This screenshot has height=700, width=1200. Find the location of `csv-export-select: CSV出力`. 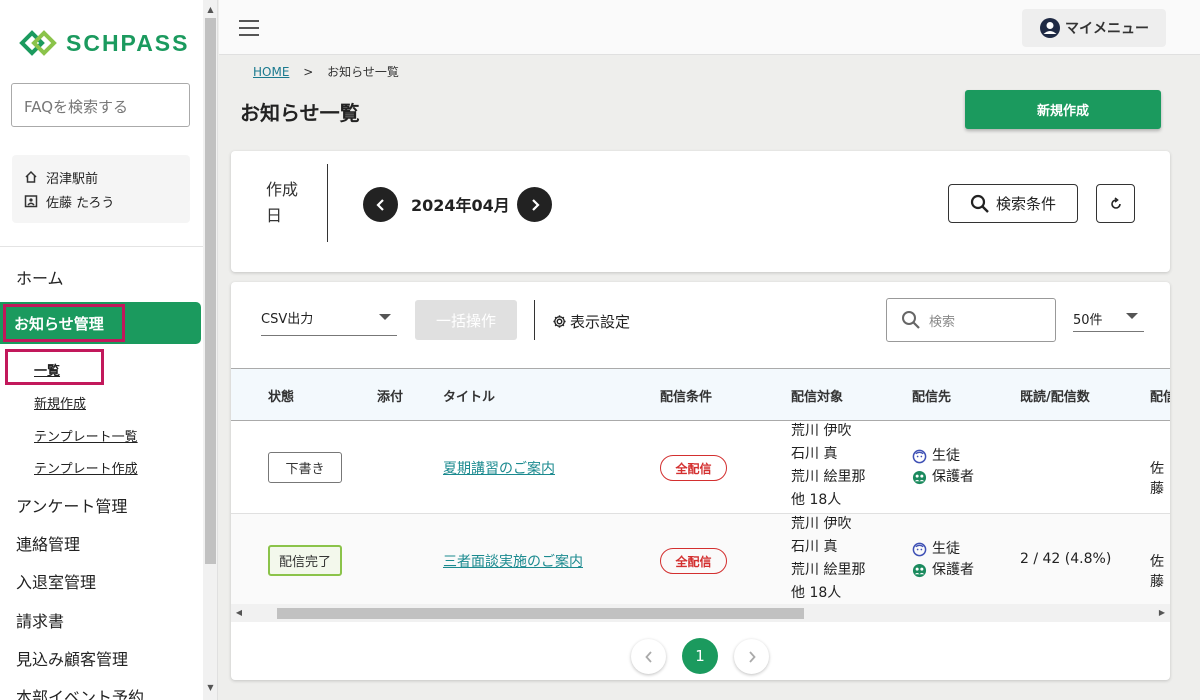

csv-export-select: CSV出力 is located at coordinates (329, 320).